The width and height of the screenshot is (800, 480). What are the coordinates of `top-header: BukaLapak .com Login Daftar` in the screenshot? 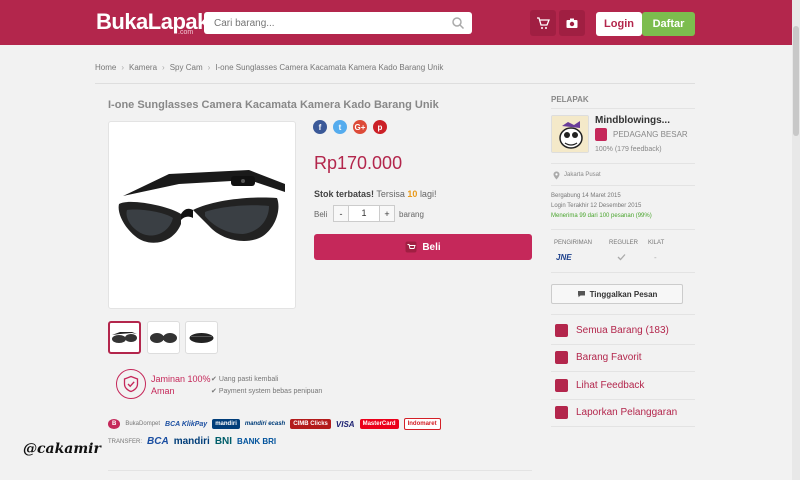 It's located at (396, 22).